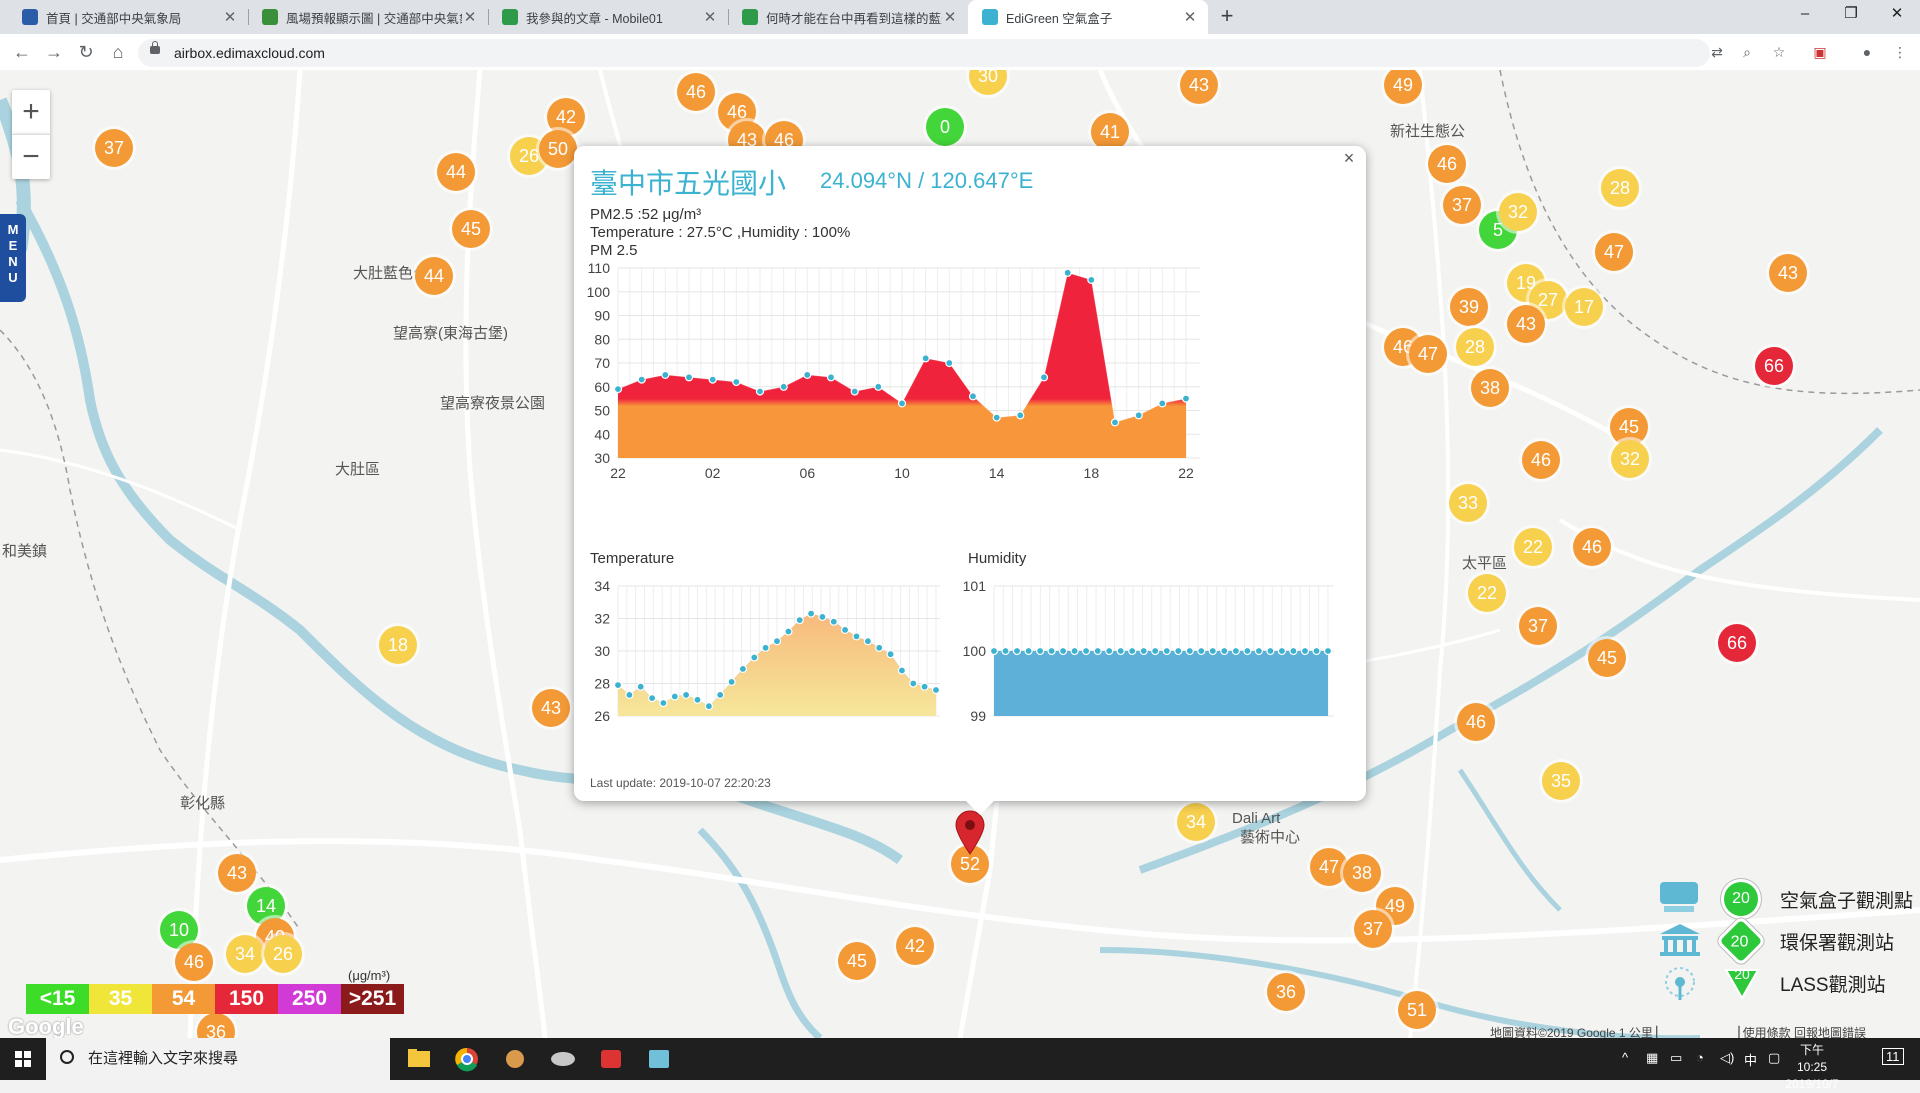 The height and width of the screenshot is (1093, 1920). I want to click on zoom-icon: ⌕, so click(1747, 52).